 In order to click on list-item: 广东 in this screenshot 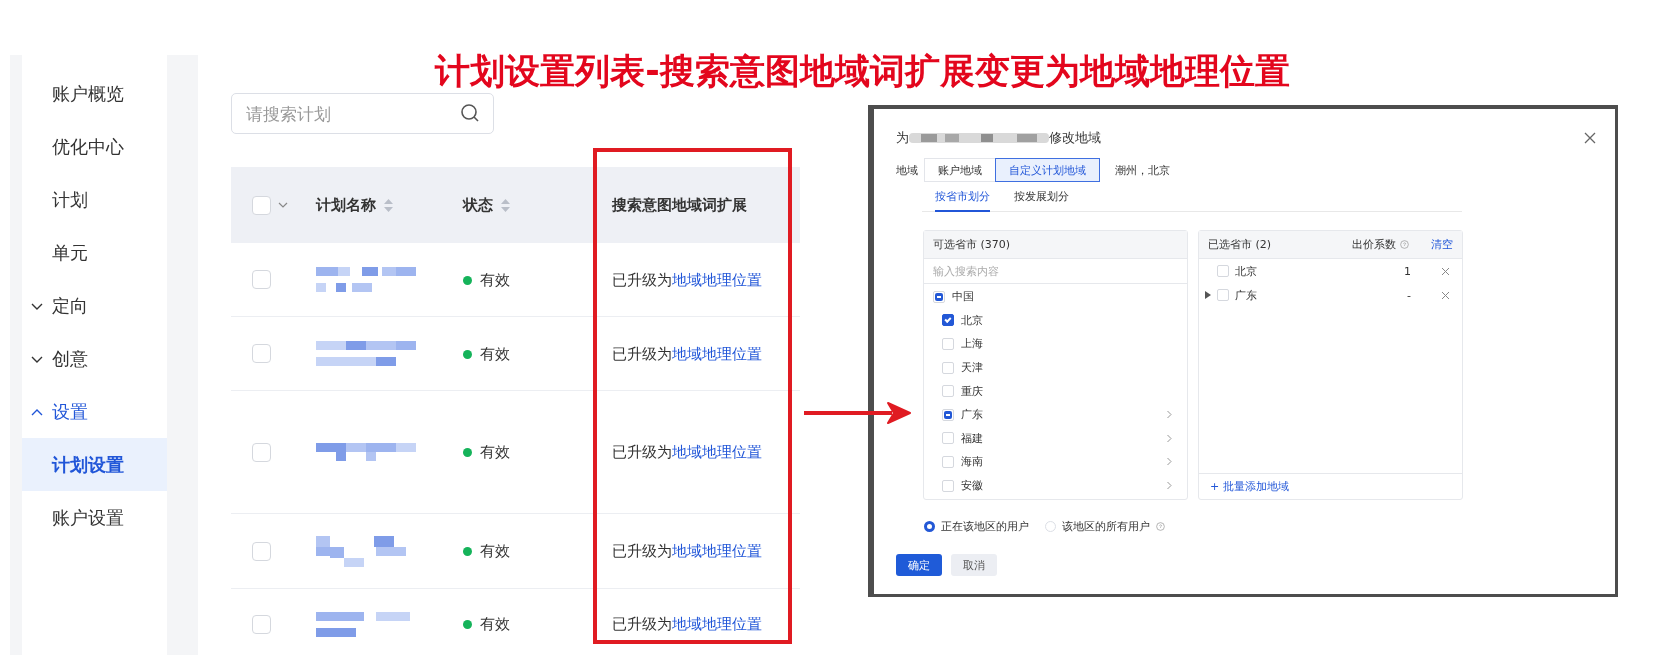, I will do `click(1055, 414)`.